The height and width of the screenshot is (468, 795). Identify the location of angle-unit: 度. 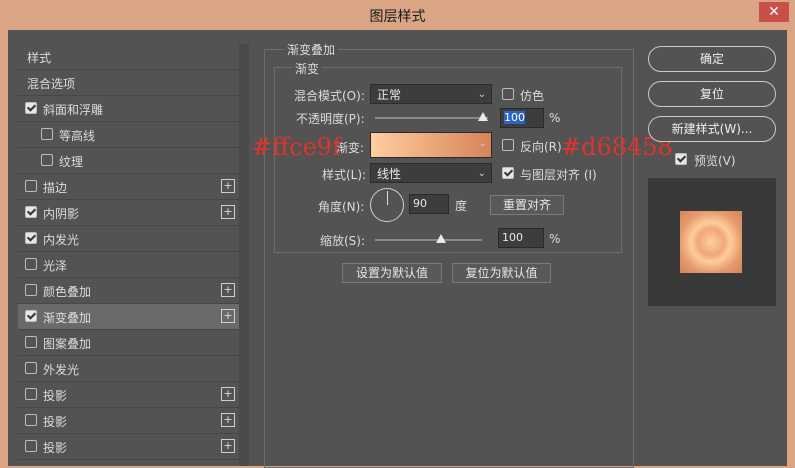
(461, 206).